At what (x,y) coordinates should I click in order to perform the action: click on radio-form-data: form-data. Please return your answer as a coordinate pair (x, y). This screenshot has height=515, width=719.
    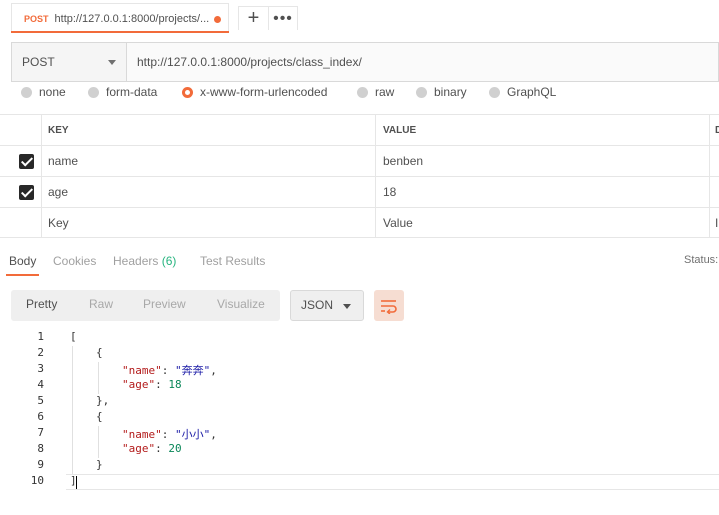
    Looking at the image, I should click on (122, 92).